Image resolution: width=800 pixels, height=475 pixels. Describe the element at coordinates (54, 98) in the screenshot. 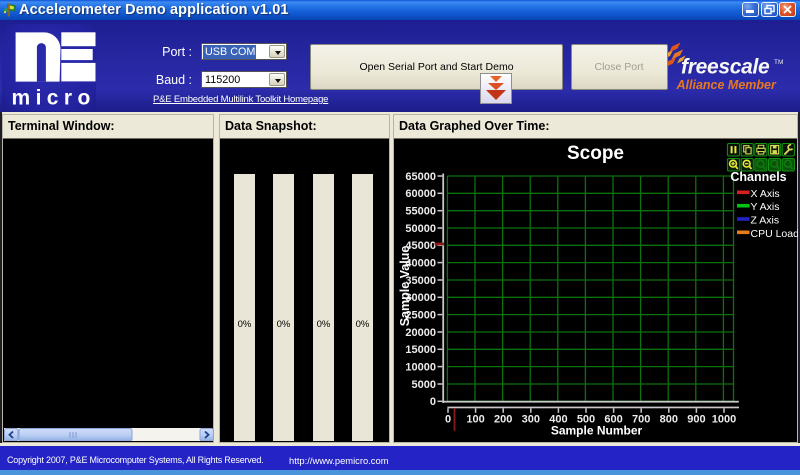

I see `svg-text: micro` at that location.